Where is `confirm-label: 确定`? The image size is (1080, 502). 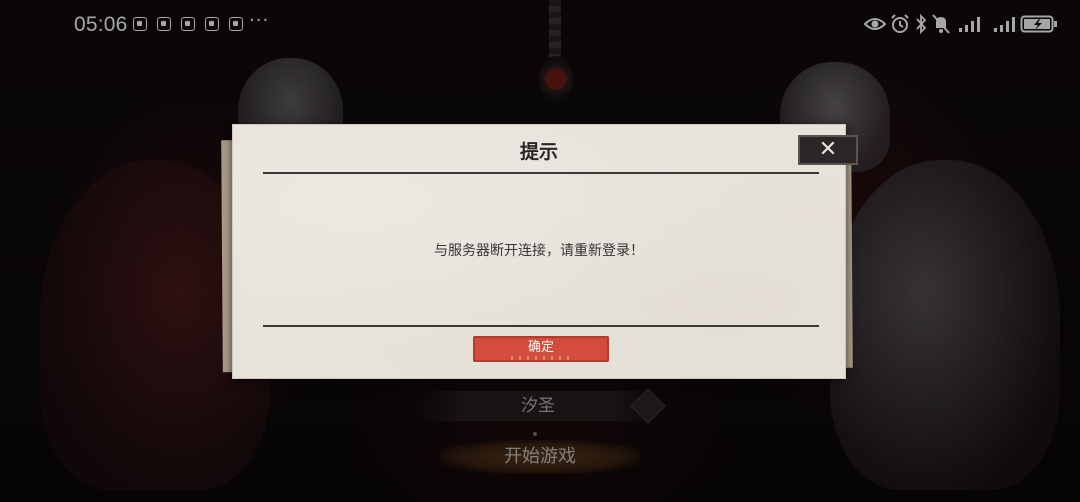 confirm-label: 确定 is located at coordinates (540, 347).